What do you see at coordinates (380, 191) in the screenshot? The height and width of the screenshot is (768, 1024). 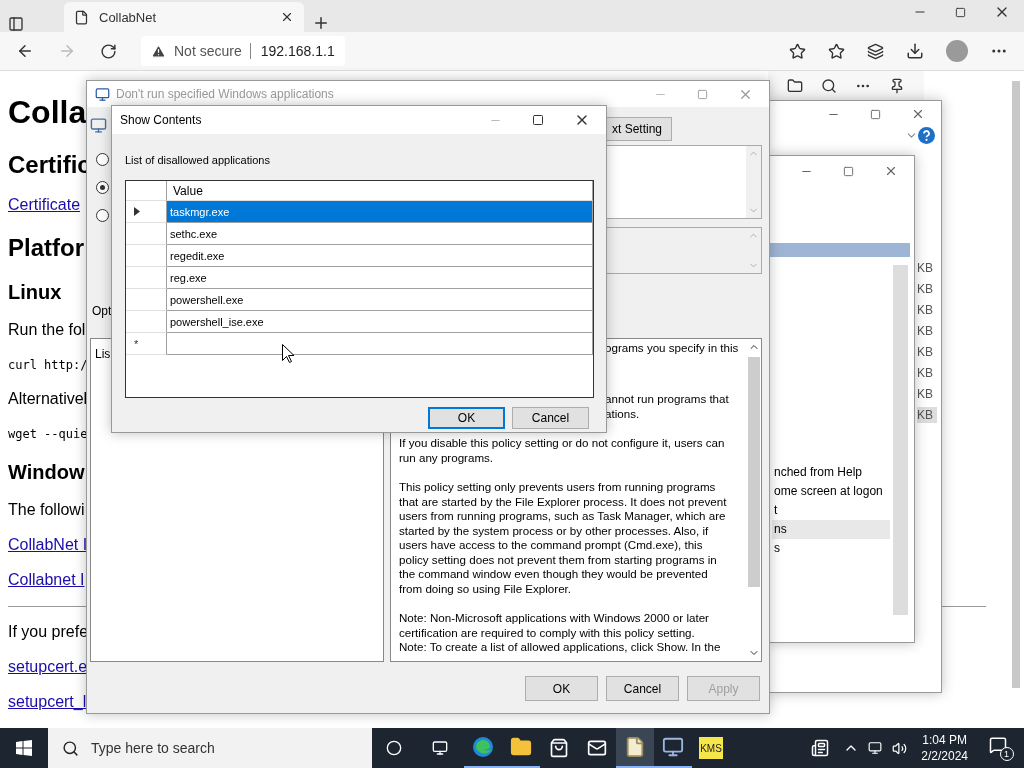 I see `column-header: Value` at bounding box center [380, 191].